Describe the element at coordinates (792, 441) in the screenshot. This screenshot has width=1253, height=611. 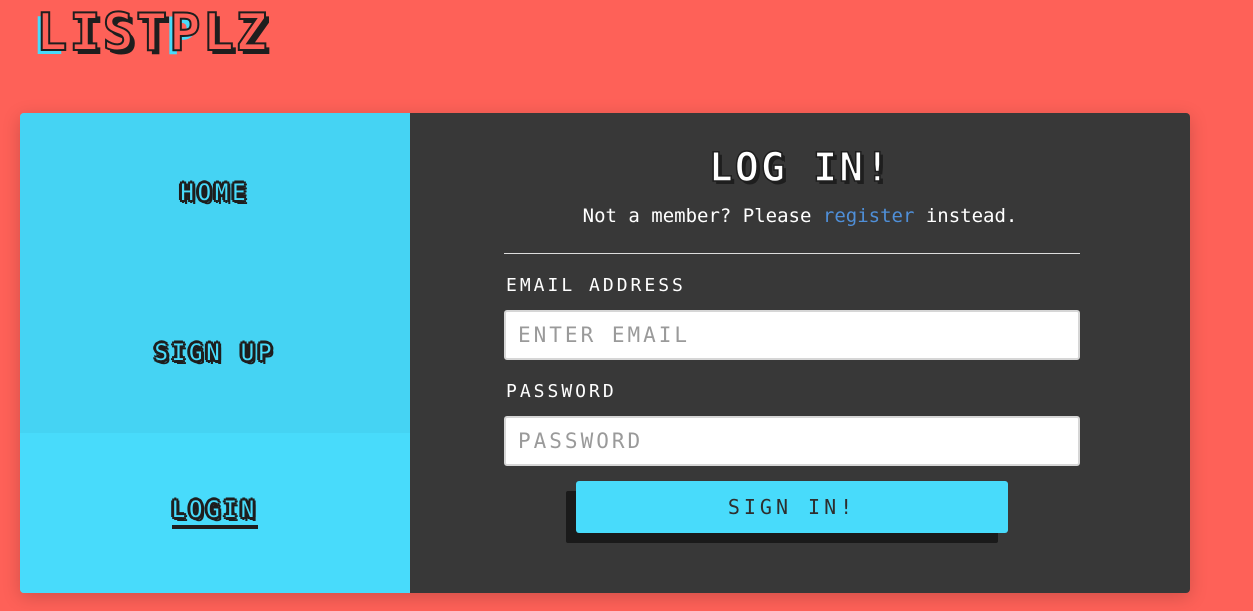
I see `password-field` at that location.